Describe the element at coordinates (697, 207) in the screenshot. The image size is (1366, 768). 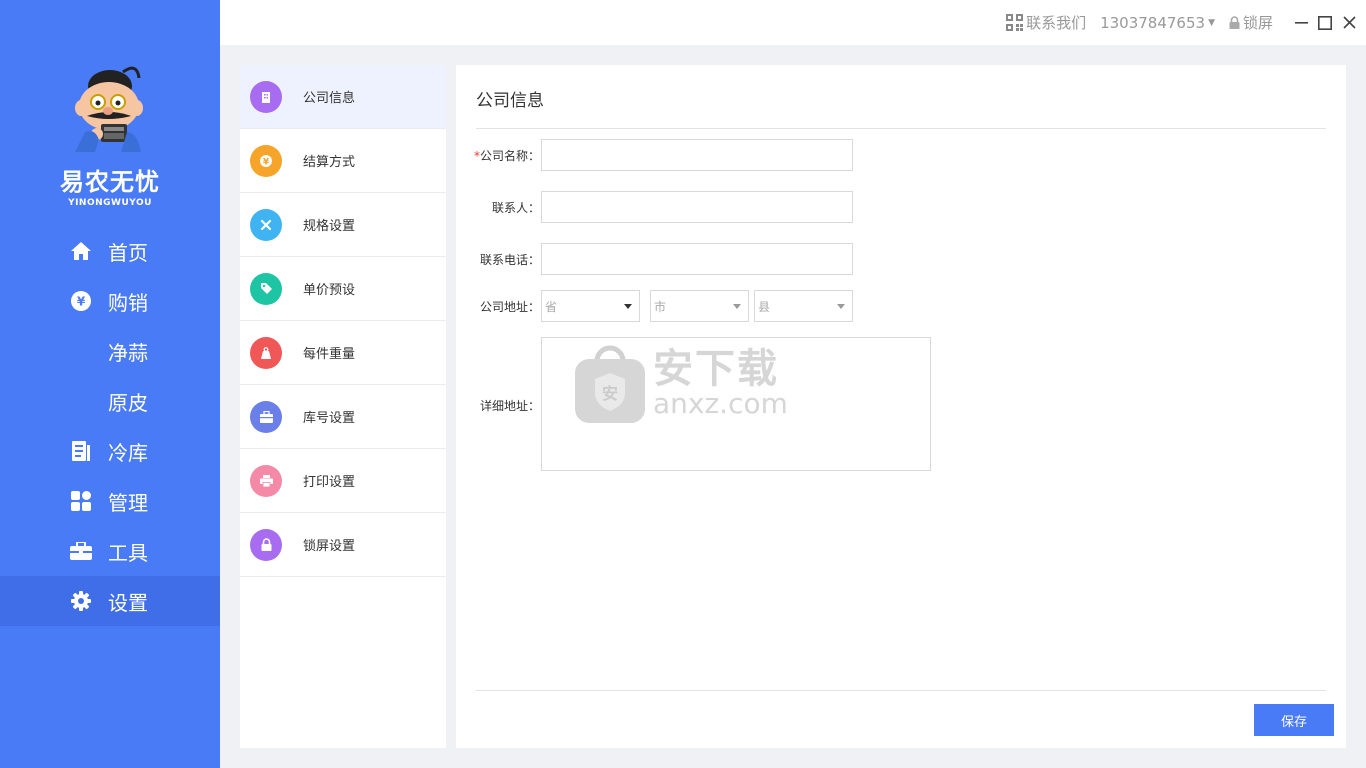
I see `contact-person-input` at that location.